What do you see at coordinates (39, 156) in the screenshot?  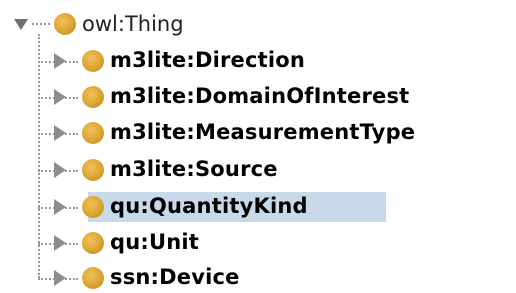 I see `tree-connector-line` at bounding box center [39, 156].